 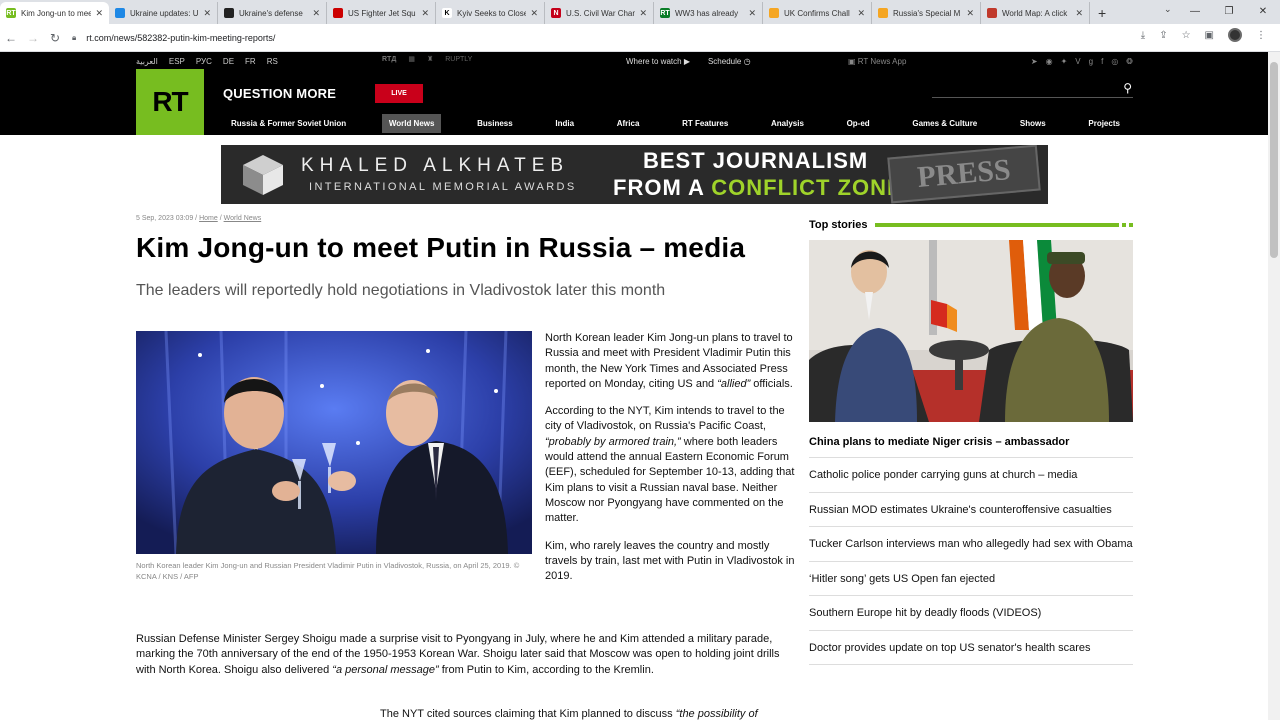 I want to click on search-icon: ⚲, so click(x=1127, y=88).